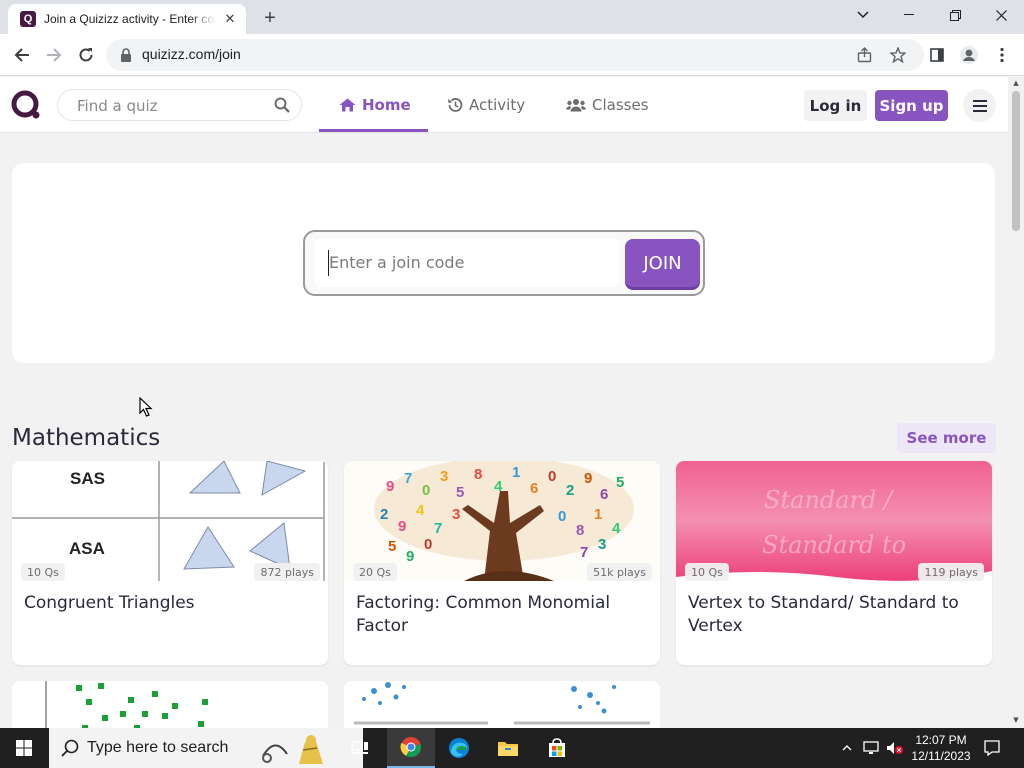  Describe the element at coordinates (191, 54) in the screenshot. I see `url-text: quizizz.com/join` at that location.